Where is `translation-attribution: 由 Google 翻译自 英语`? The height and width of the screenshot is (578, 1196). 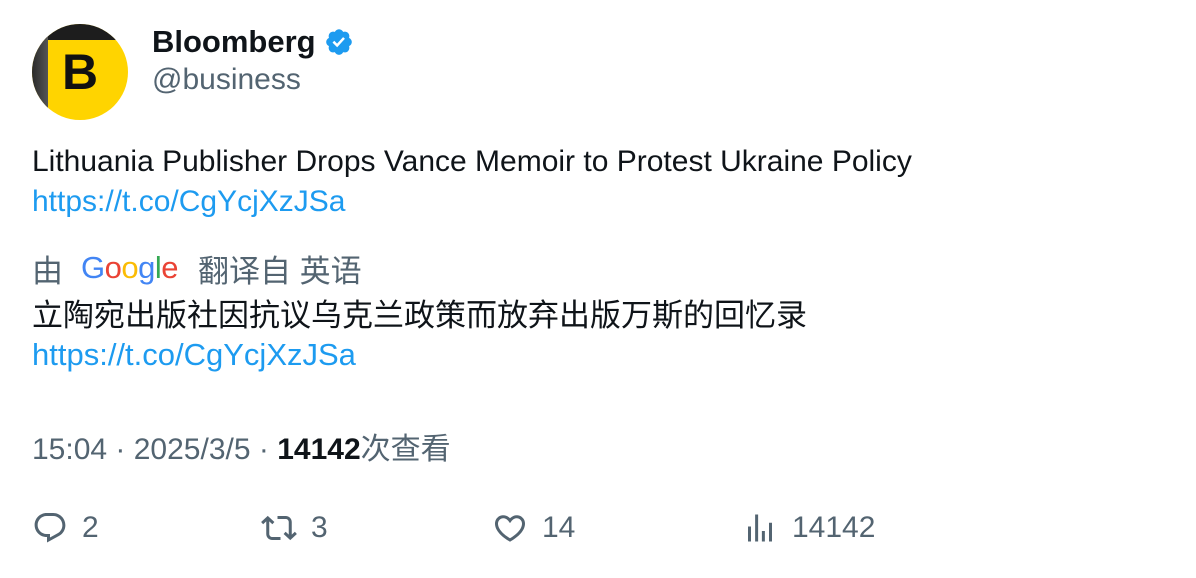 translation-attribution: 由 Google 翻译自 英语 is located at coordinates (197, 268).